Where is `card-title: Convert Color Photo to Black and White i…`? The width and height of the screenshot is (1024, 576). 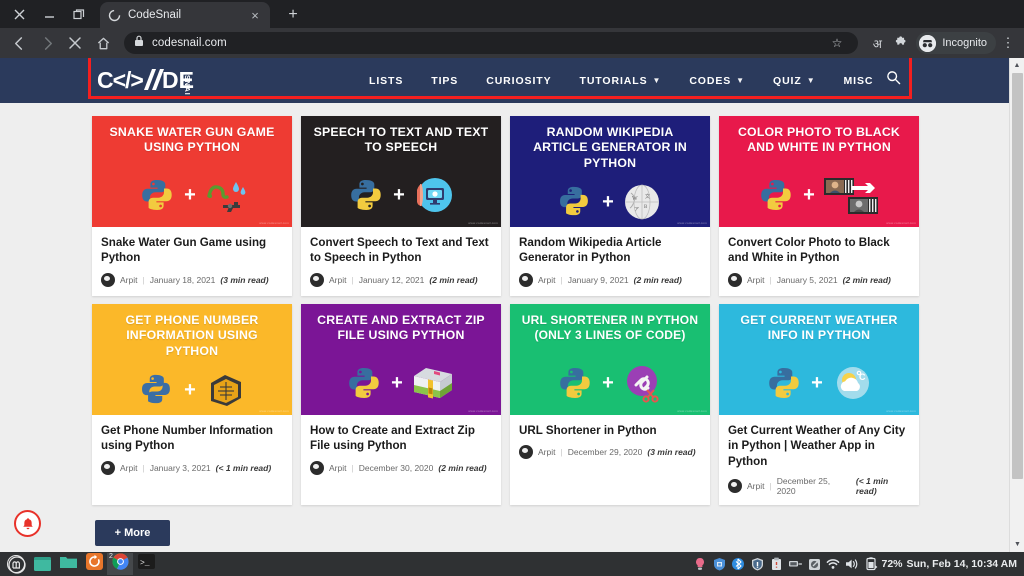 card-title: Convert Color Photo to Black and White i… is located at coordinates (819, 250).